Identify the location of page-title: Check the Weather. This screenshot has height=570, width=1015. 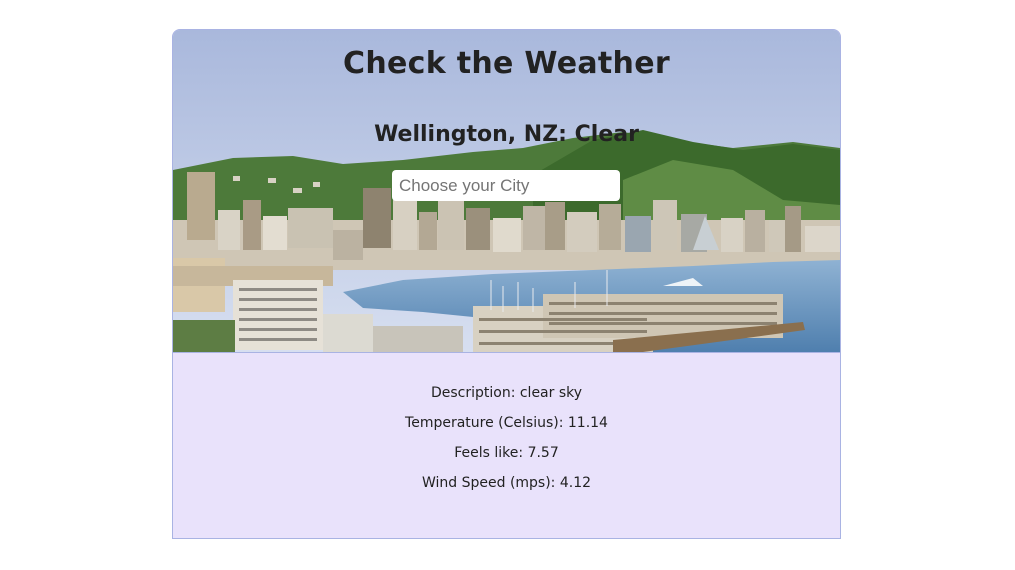
(506, 63).